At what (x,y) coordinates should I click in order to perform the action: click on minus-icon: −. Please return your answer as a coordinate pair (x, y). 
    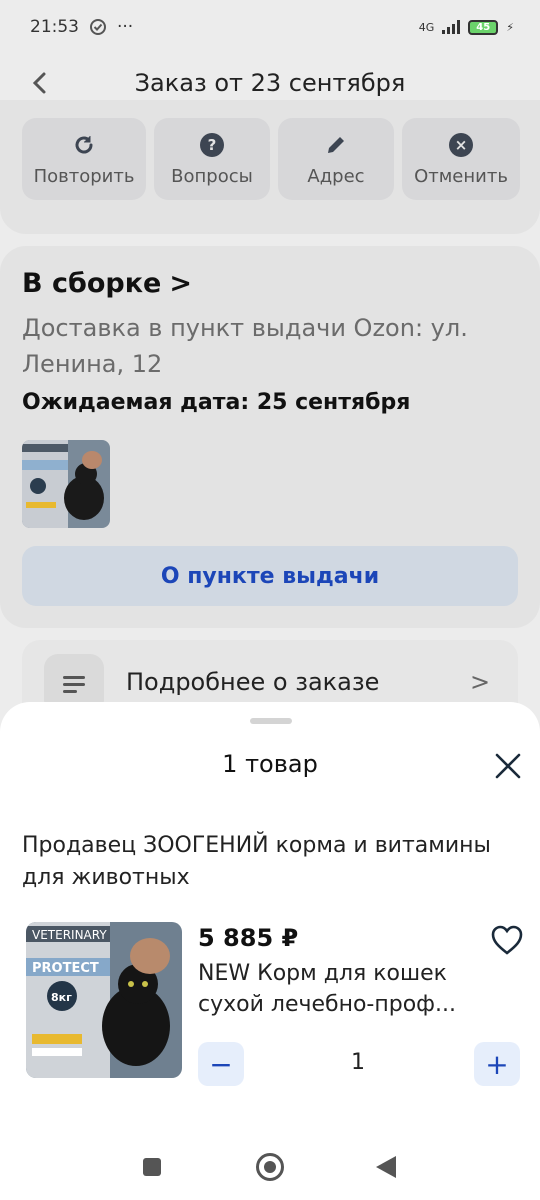
    Looking at the image, I should click on (221, 1064).